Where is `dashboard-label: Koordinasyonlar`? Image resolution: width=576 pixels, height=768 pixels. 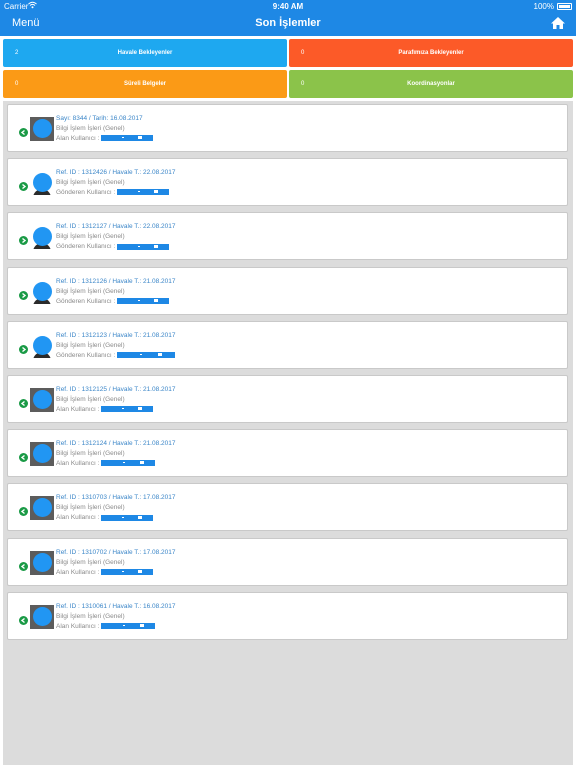
dashboard-label: Koordinasyonlar is located at coordinates (431, 84).